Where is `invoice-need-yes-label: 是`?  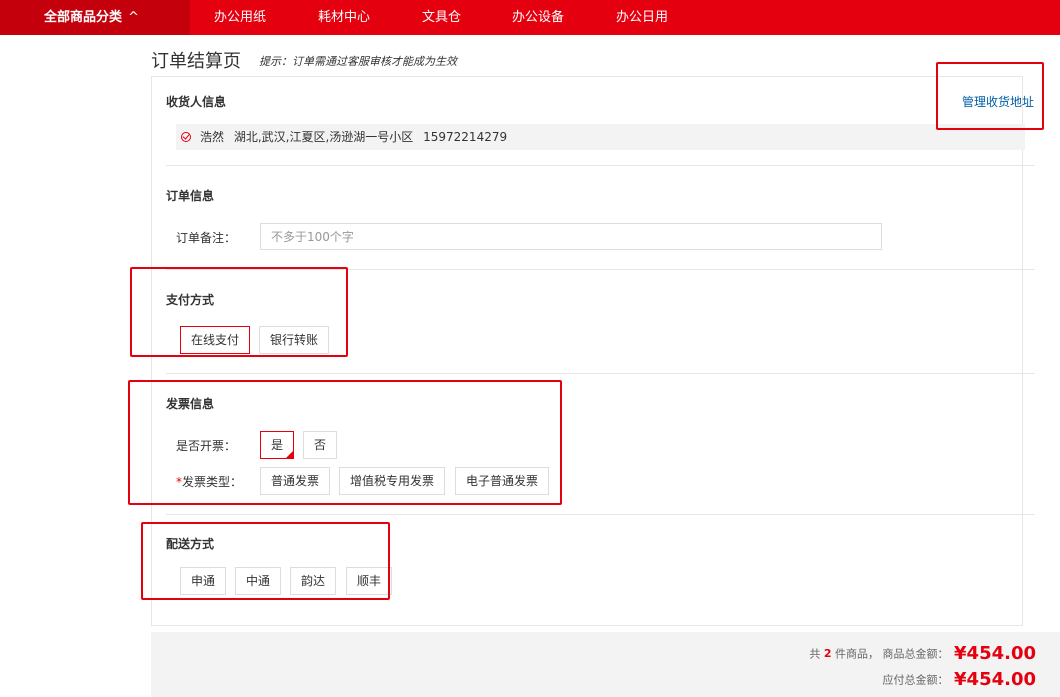 invoice-need-yes-label: 是 is located at coordinates (276, 445).